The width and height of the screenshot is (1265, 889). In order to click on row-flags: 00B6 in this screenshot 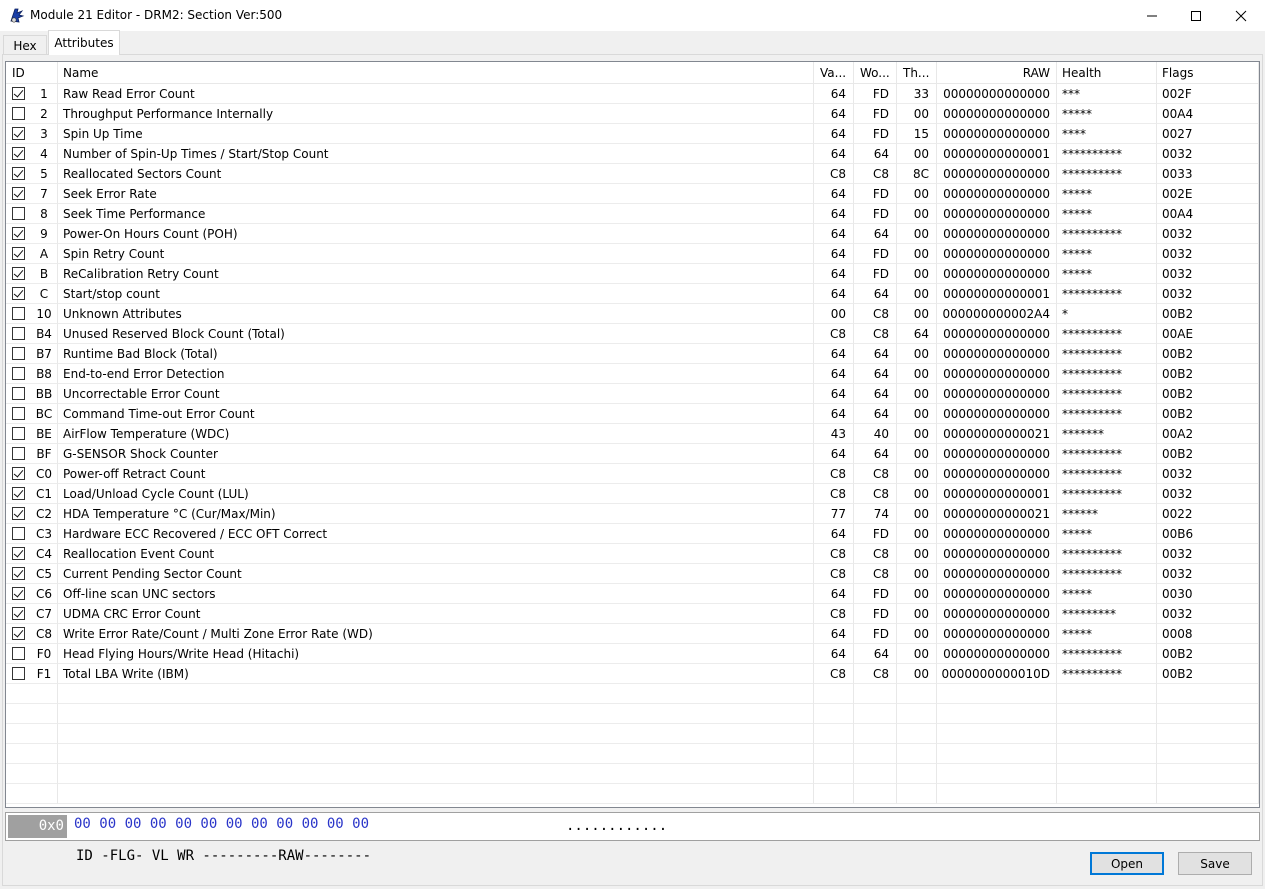, I will do `click(1208, 534)`.